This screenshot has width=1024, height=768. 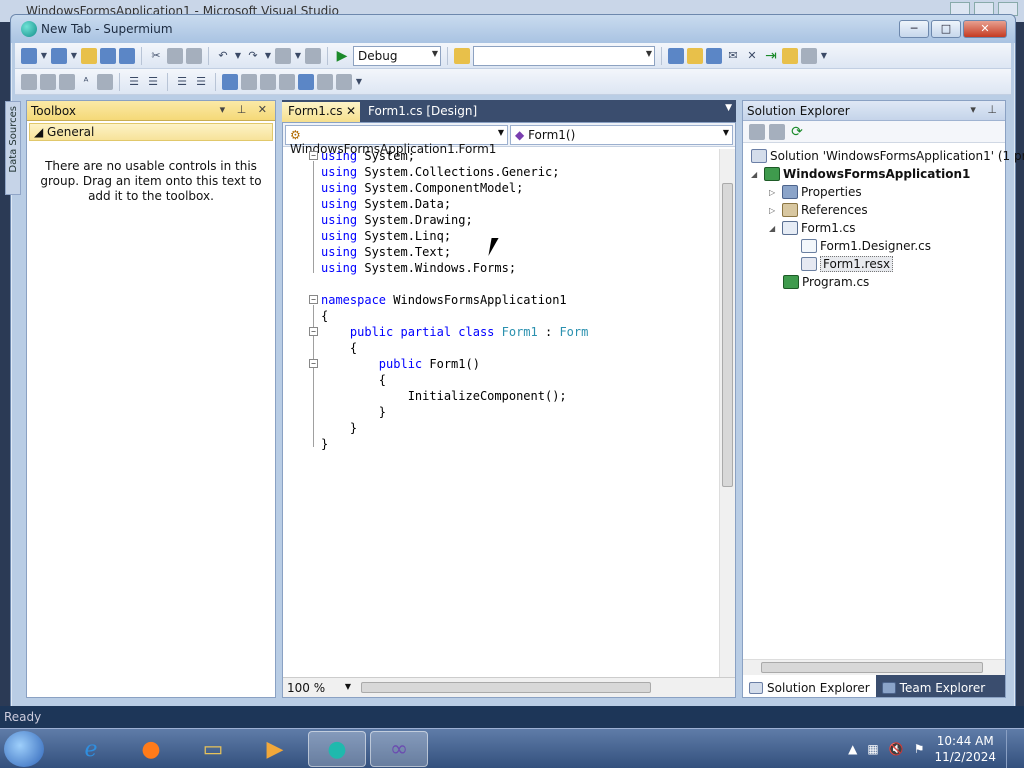 What do you see at coordinates (268, 81) in the screenshot?
I see `next-bookmark-icon` at bounding box center [268, 81].